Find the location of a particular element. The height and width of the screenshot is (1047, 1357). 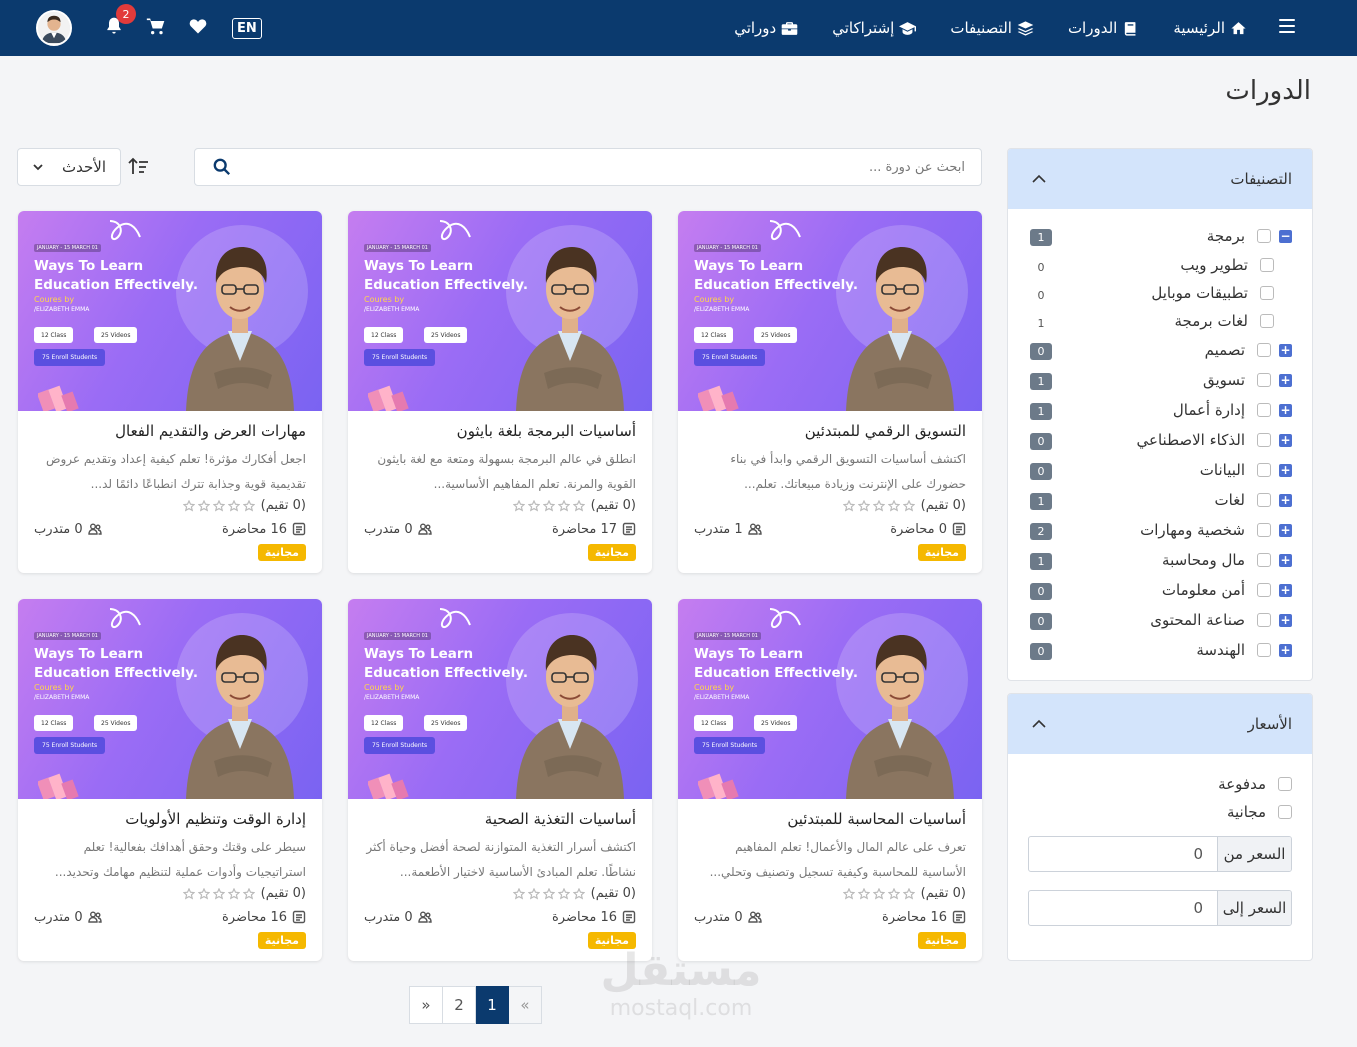

nav-link-subscriptions: إشتراكاتي is located at coordinates (874, 28).